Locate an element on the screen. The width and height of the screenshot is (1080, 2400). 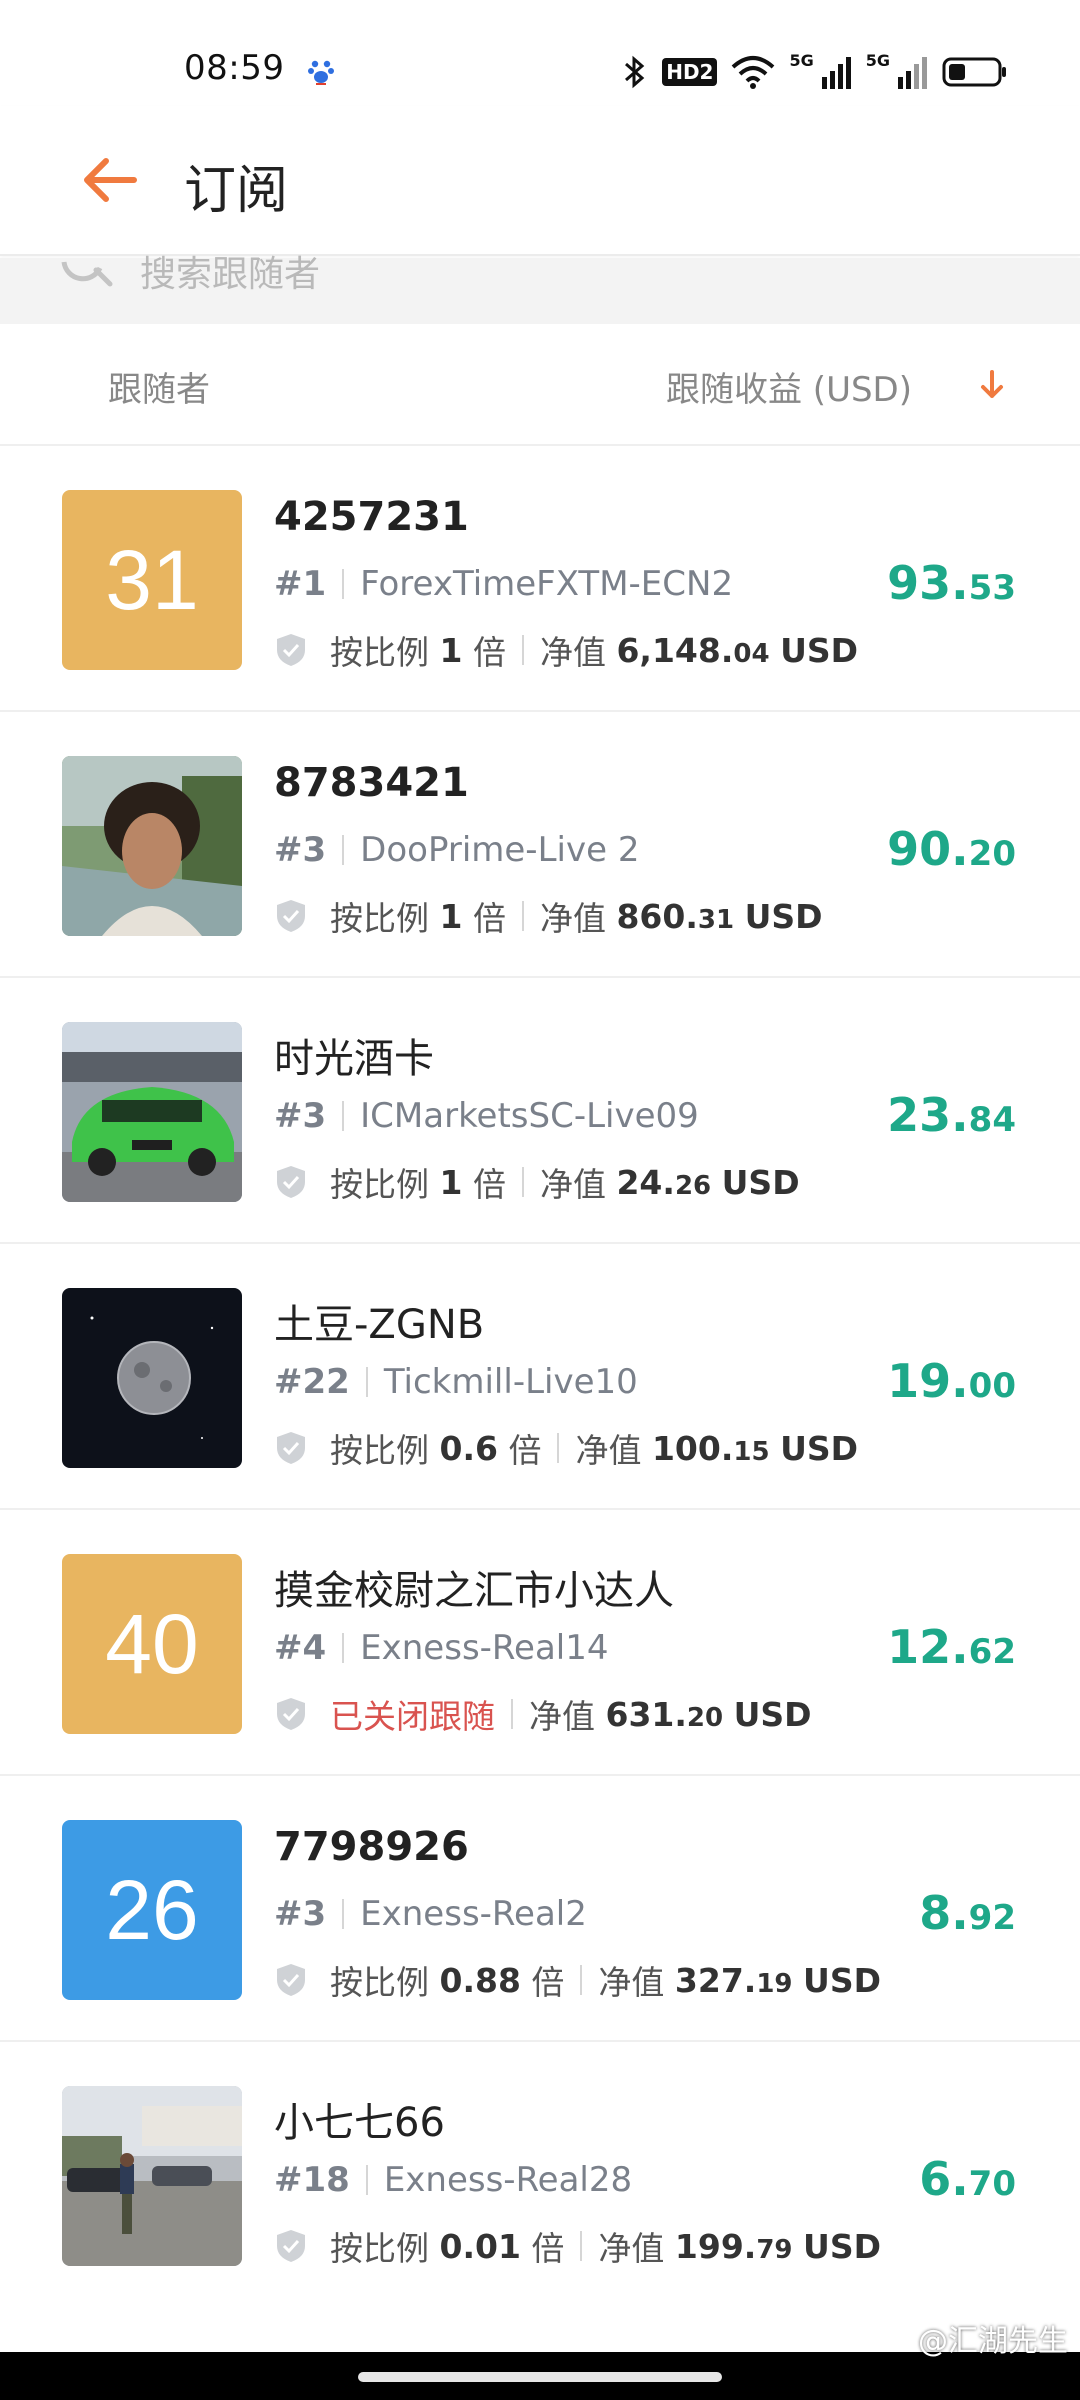
equity-int: 631. is located at coordinates (646, 1714).